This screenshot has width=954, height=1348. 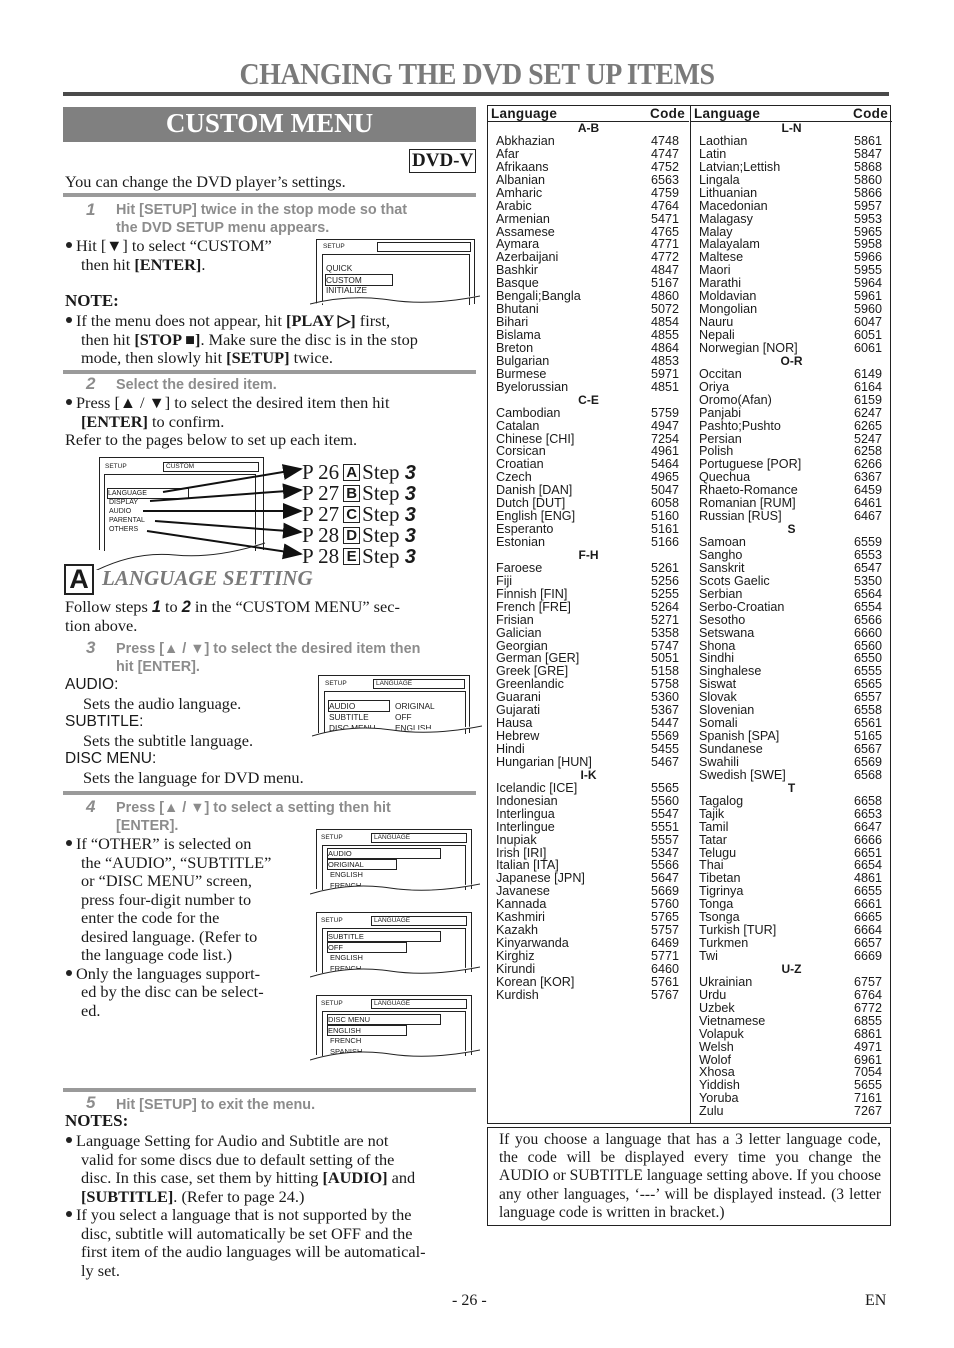 What do you see at coordinates (156, 607) in the screenshot?
I see `step-ref: 1` at bounding box center [156, 607].